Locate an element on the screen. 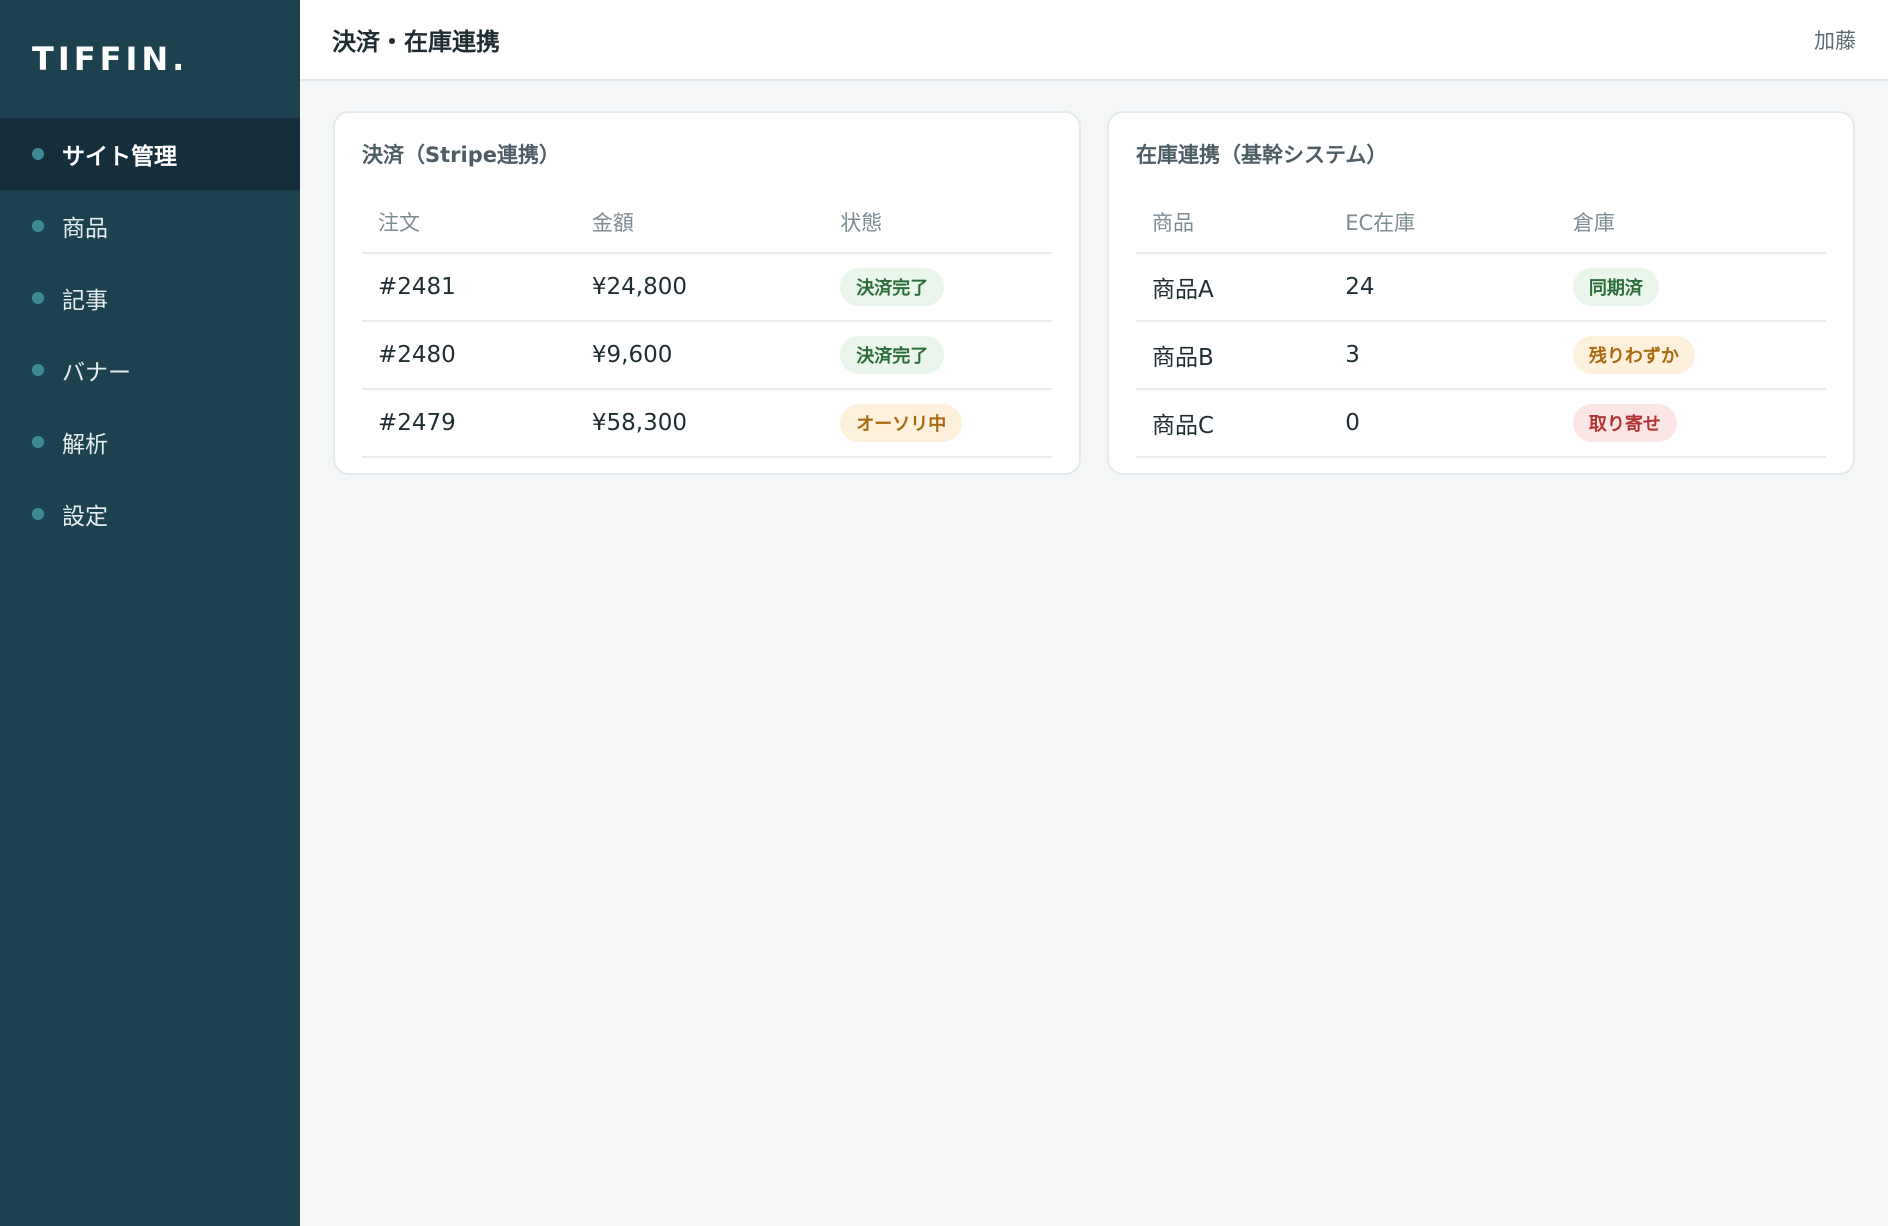 The height and width of the screenshot is (1226, 1888). warehouse-cell: 取り寄せ is located at coordinates (1691, 423).